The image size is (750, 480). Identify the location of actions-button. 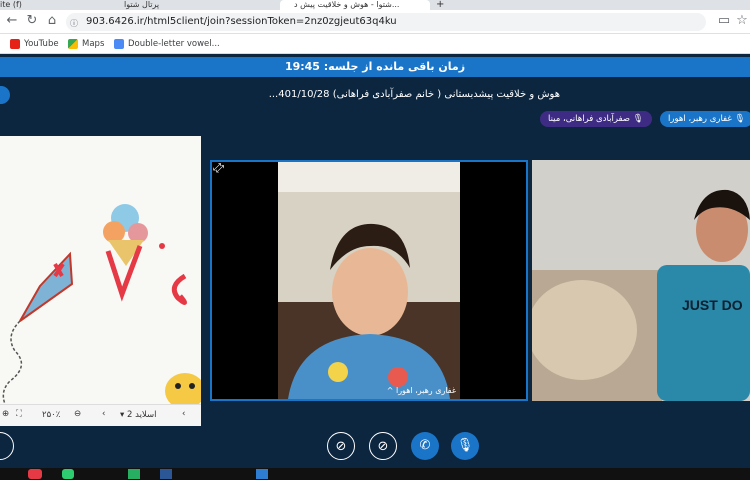
(7, 446).